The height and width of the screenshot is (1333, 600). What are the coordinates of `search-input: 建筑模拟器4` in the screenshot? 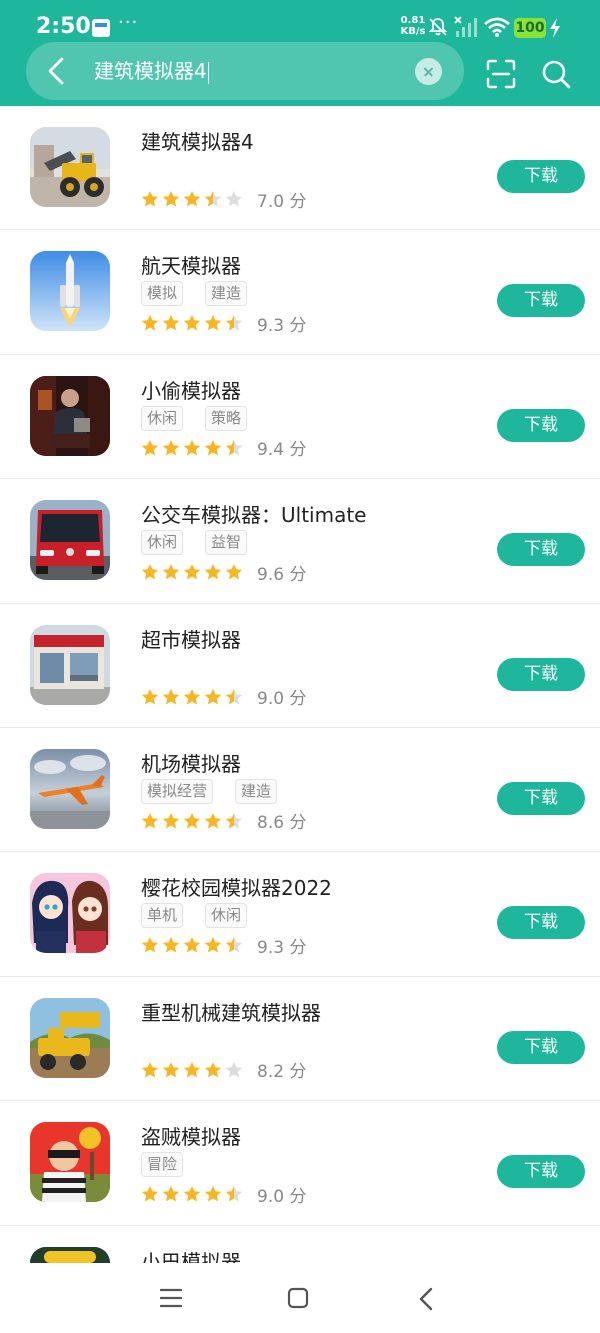 It's located at (151, 71).